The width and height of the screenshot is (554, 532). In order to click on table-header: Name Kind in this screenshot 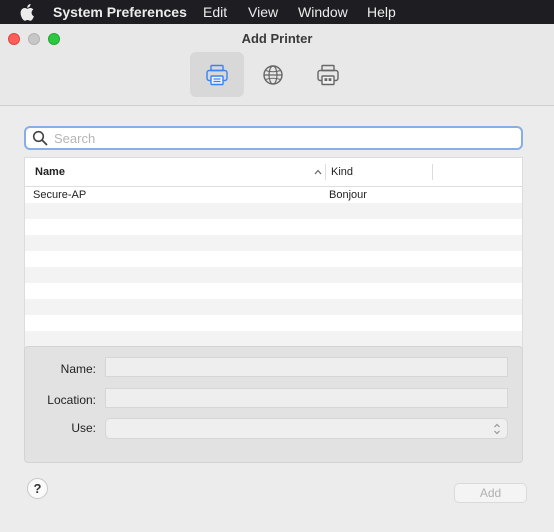, I will do `click(273, 172)`.